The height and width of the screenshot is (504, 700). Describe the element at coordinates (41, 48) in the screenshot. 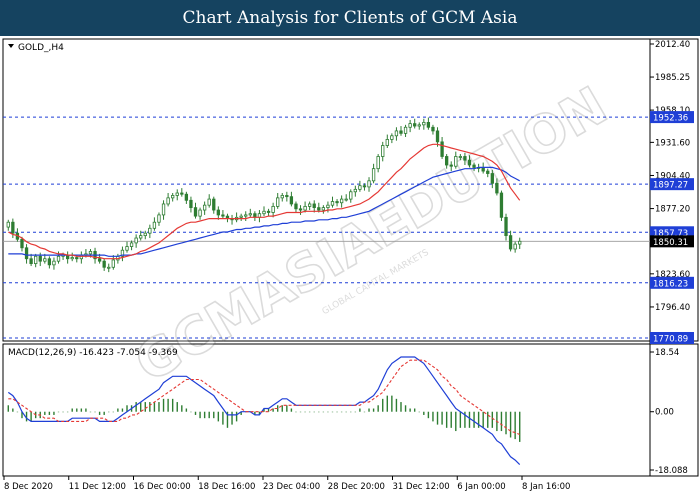

I see `symbol-label: GOLD_,H4` at that location.